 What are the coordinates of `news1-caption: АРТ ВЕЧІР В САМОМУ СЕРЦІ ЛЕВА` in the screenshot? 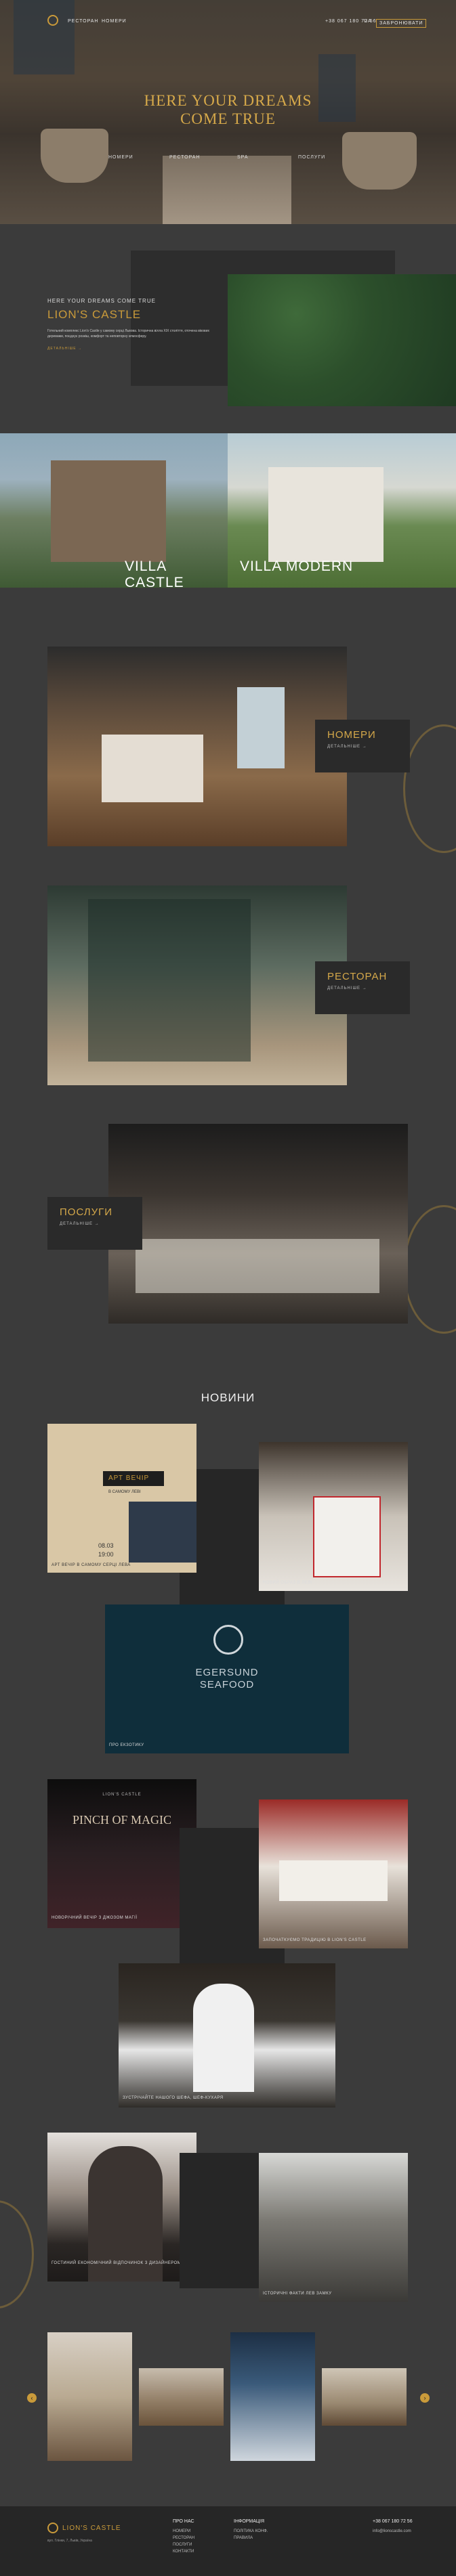 It's located at (91, 1565).